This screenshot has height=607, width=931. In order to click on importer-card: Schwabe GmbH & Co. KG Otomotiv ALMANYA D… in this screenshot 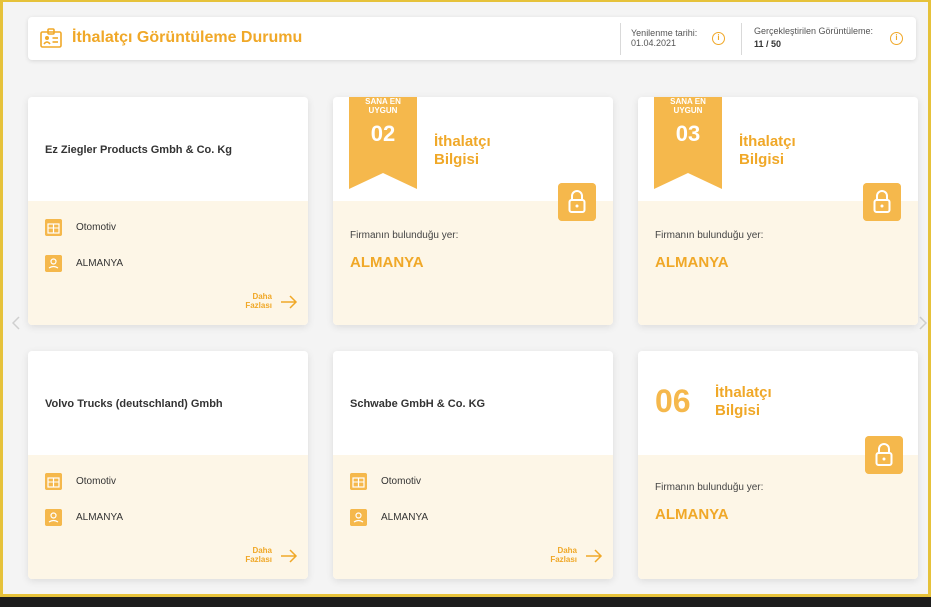, I will do `click(473, 465)`.